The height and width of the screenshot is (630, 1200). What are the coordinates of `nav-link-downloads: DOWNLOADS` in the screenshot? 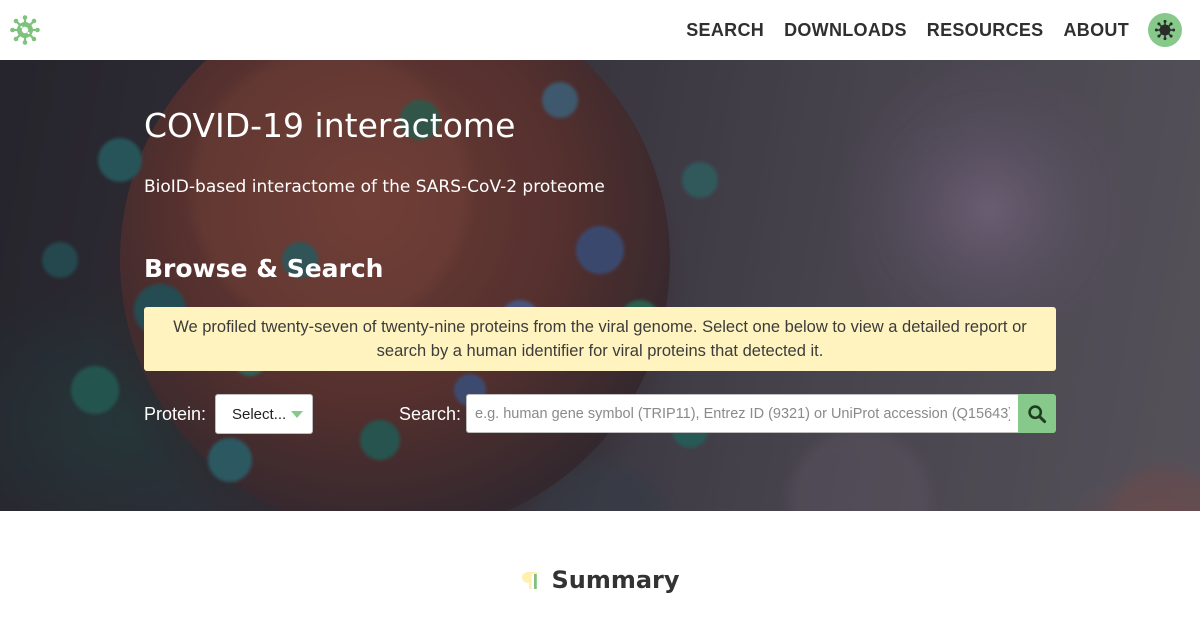 It's located at (845, 30).